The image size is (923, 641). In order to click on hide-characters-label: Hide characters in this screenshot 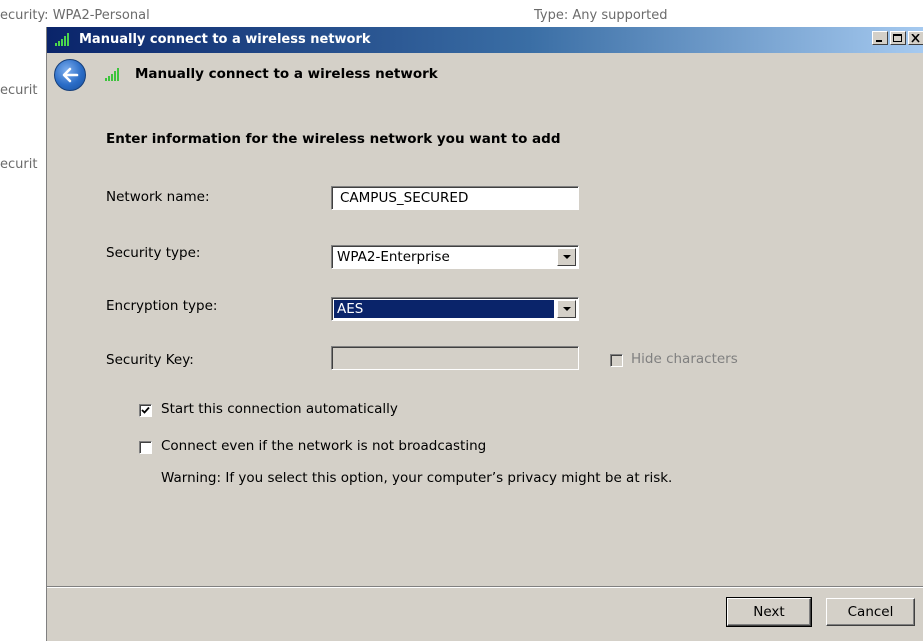, I will do `click(684, 359)`.